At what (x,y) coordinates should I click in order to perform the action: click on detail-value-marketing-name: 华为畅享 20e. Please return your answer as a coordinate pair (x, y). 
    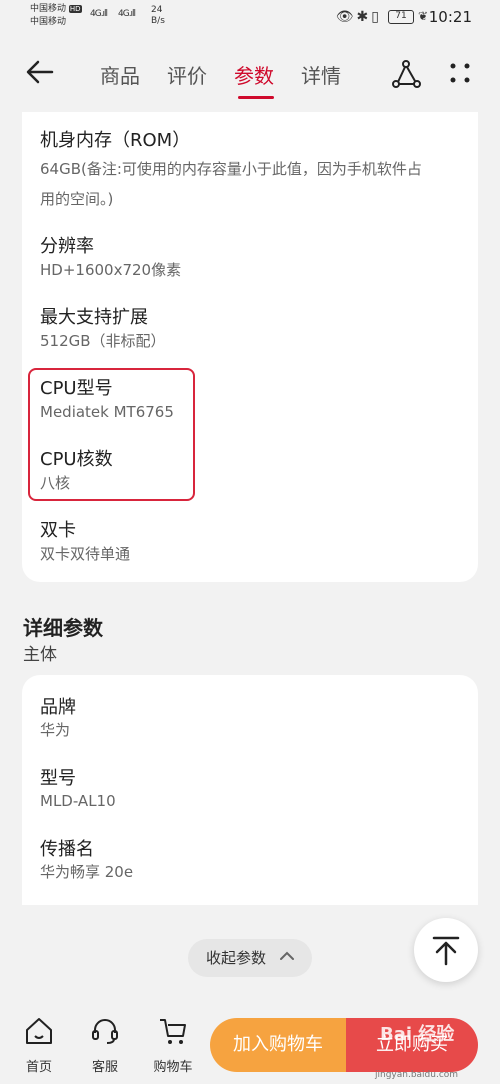
    Looking at the image, I should click on (87, 872).